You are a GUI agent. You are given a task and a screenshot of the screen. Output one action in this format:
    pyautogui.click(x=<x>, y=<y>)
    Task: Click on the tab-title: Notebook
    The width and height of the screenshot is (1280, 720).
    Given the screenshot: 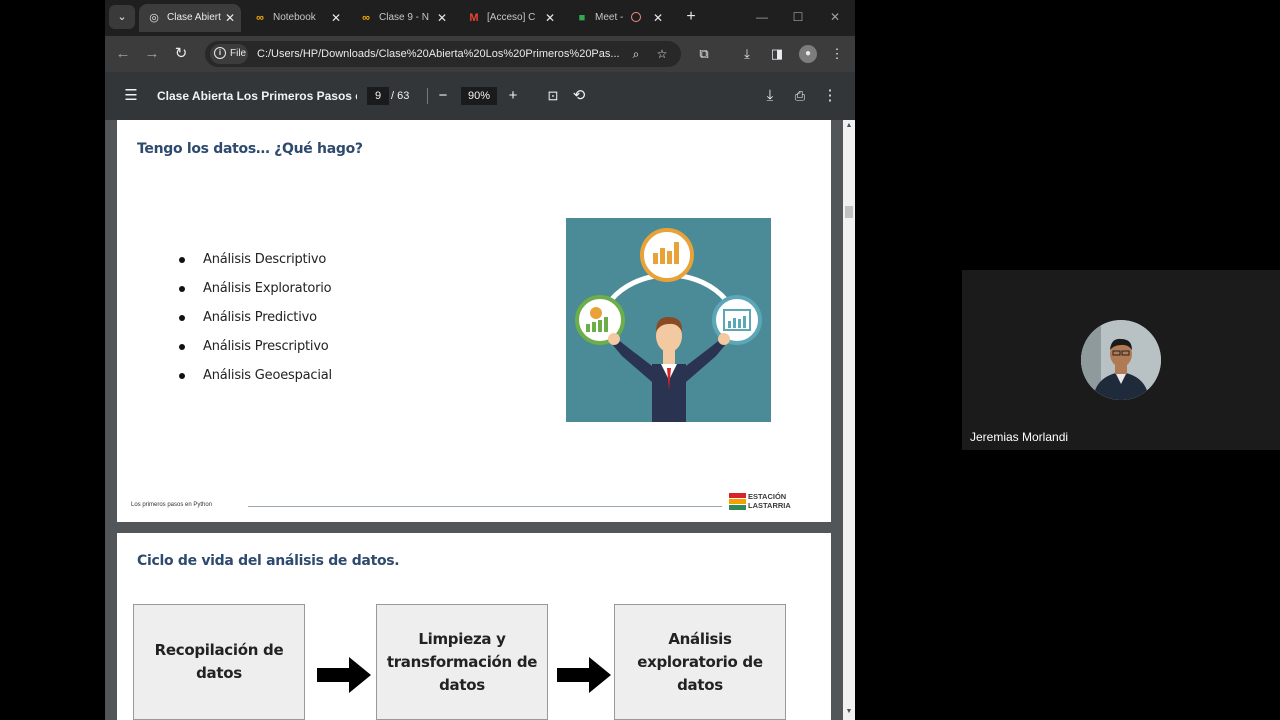 What is the action you would take?
    pyautogui.click(x=294, y=17)
    